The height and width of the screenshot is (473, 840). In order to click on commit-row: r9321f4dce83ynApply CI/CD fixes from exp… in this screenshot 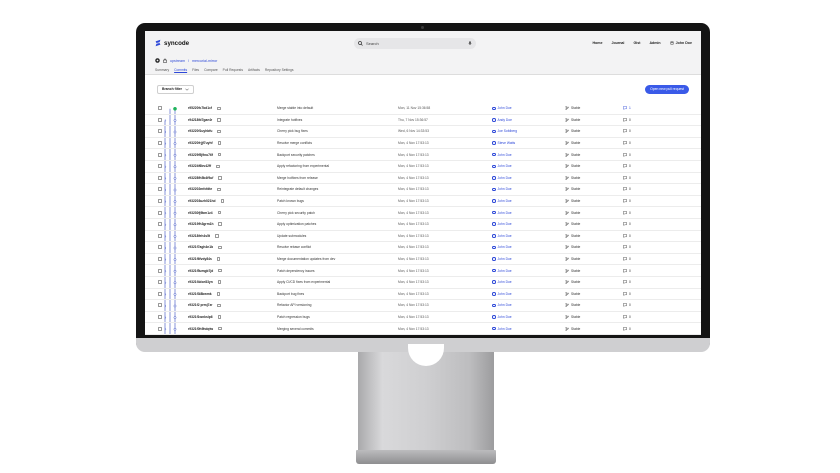, I will do `click(423, 283)`.